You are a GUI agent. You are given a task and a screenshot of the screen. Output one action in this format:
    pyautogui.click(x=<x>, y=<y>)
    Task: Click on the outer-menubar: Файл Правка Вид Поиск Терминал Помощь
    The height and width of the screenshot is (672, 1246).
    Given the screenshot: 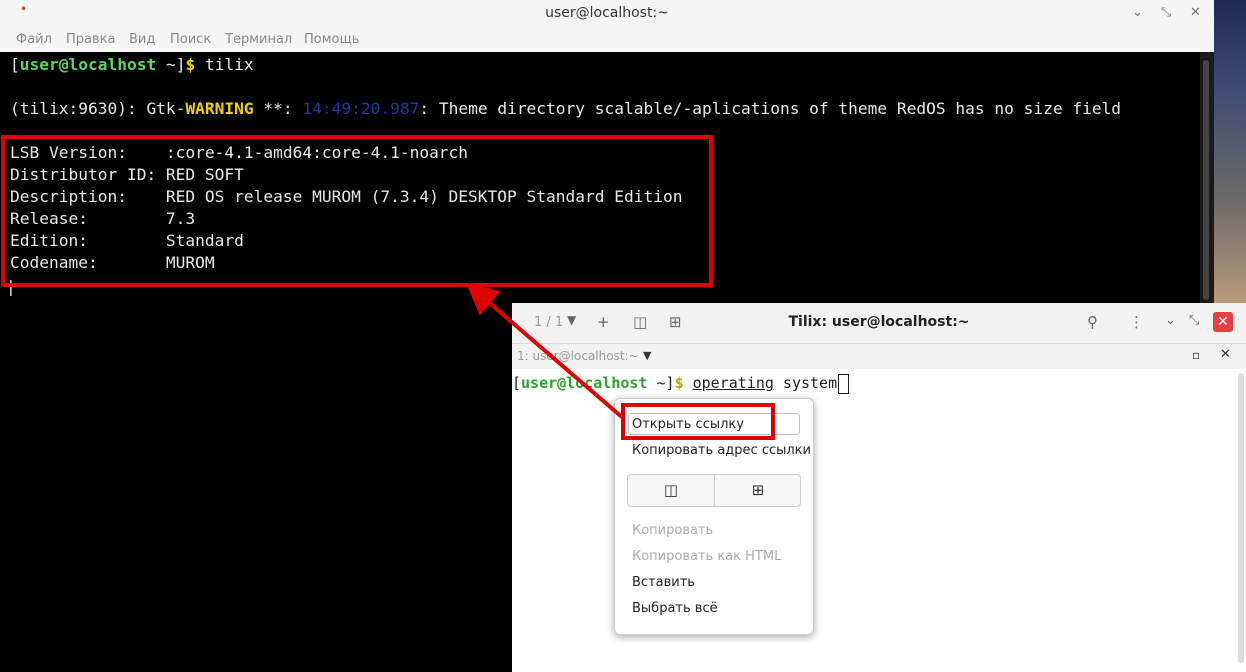 What is the action you would take?
    pyautogui.click(x=607, y=40)
    